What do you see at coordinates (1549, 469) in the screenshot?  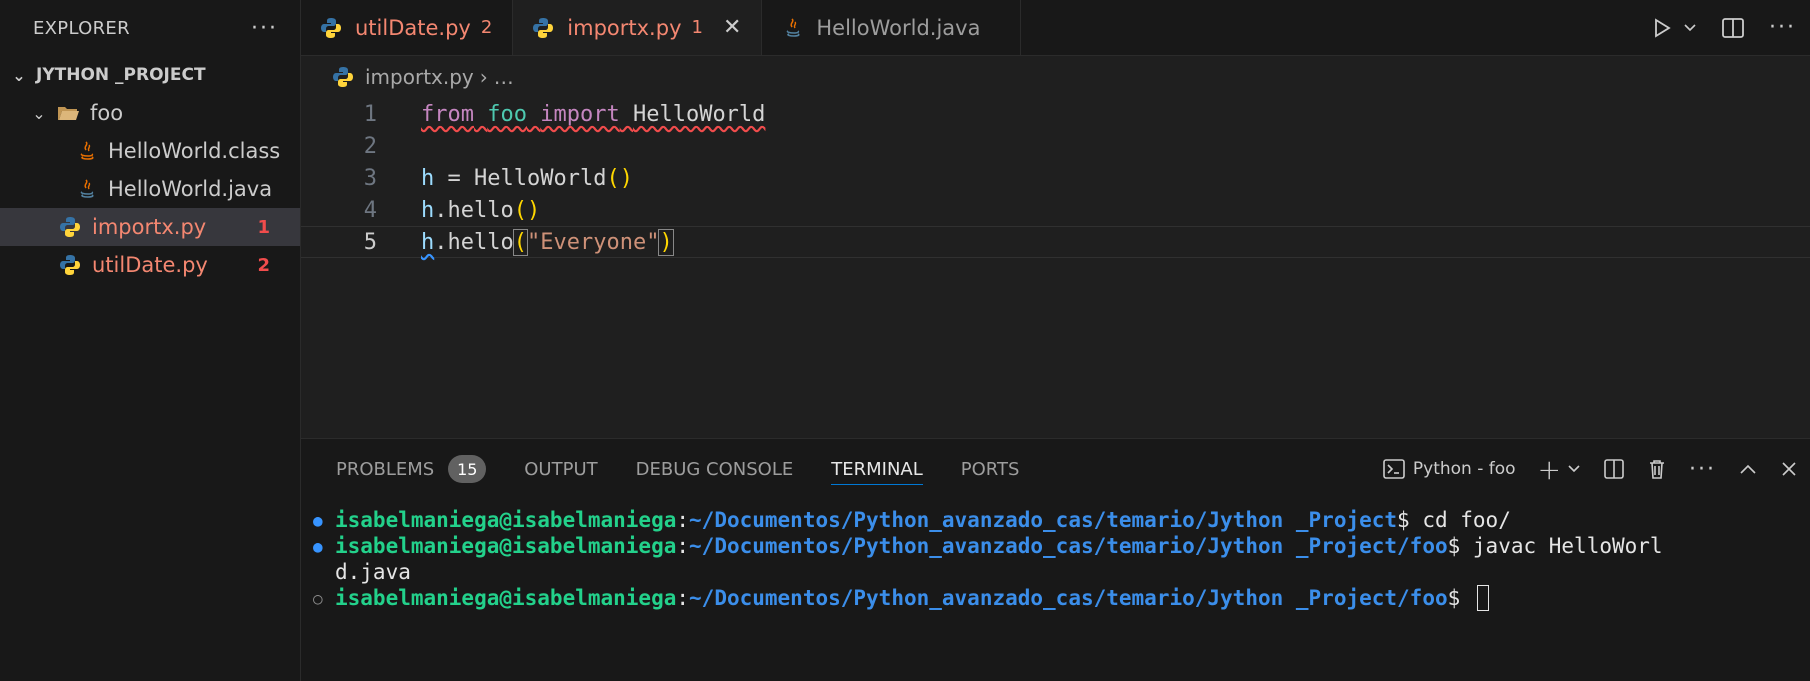 I see `new-terminal-icon: +` at bounding box center [1549, 469].